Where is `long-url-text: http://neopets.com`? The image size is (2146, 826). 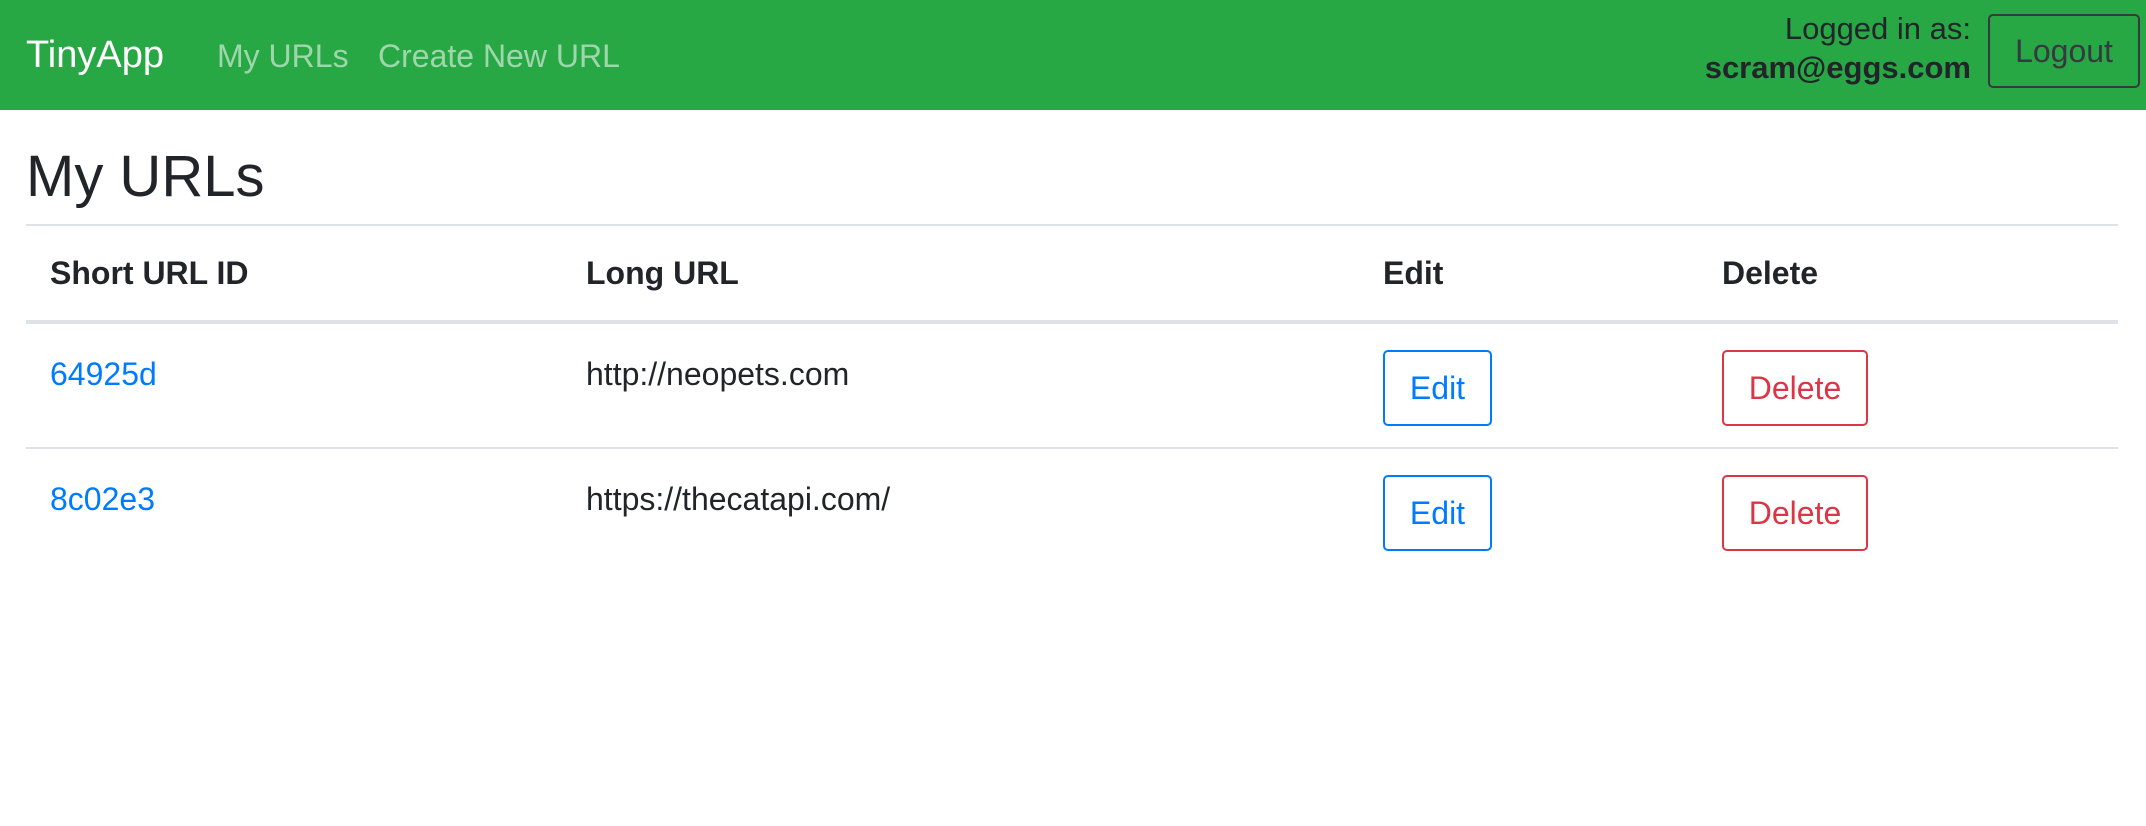 long-url-text: http://neopets.com is located at coordinates (718, 374).